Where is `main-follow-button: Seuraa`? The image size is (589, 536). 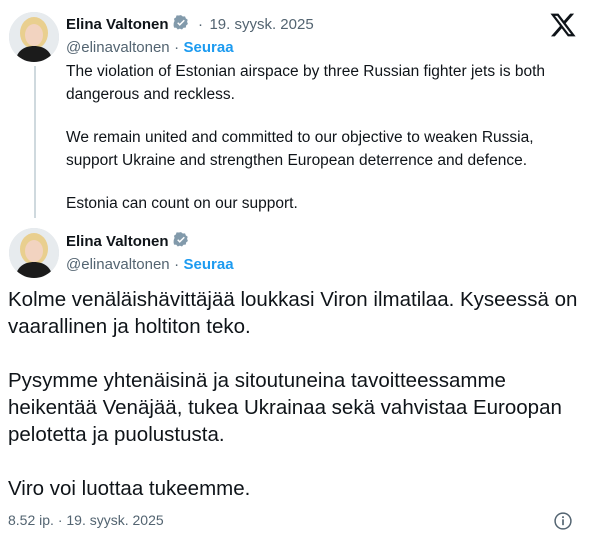 main-follow-button: Seuraa is located at coordinates (209, 264).